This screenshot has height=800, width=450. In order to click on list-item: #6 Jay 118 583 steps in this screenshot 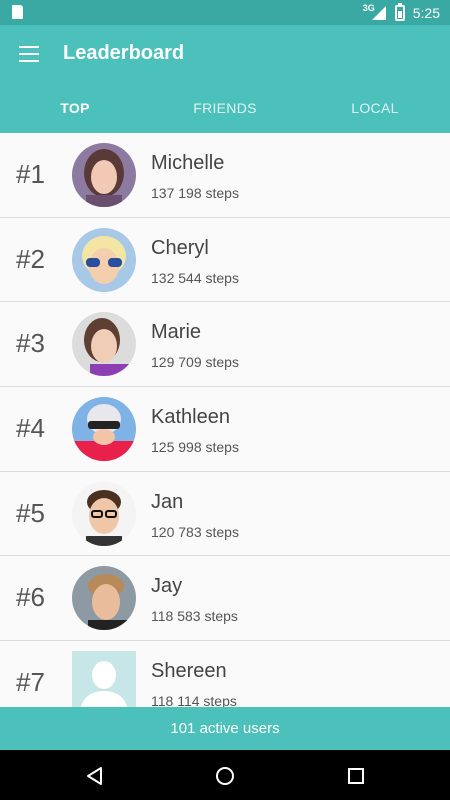, I will do `click(225, 599)`.